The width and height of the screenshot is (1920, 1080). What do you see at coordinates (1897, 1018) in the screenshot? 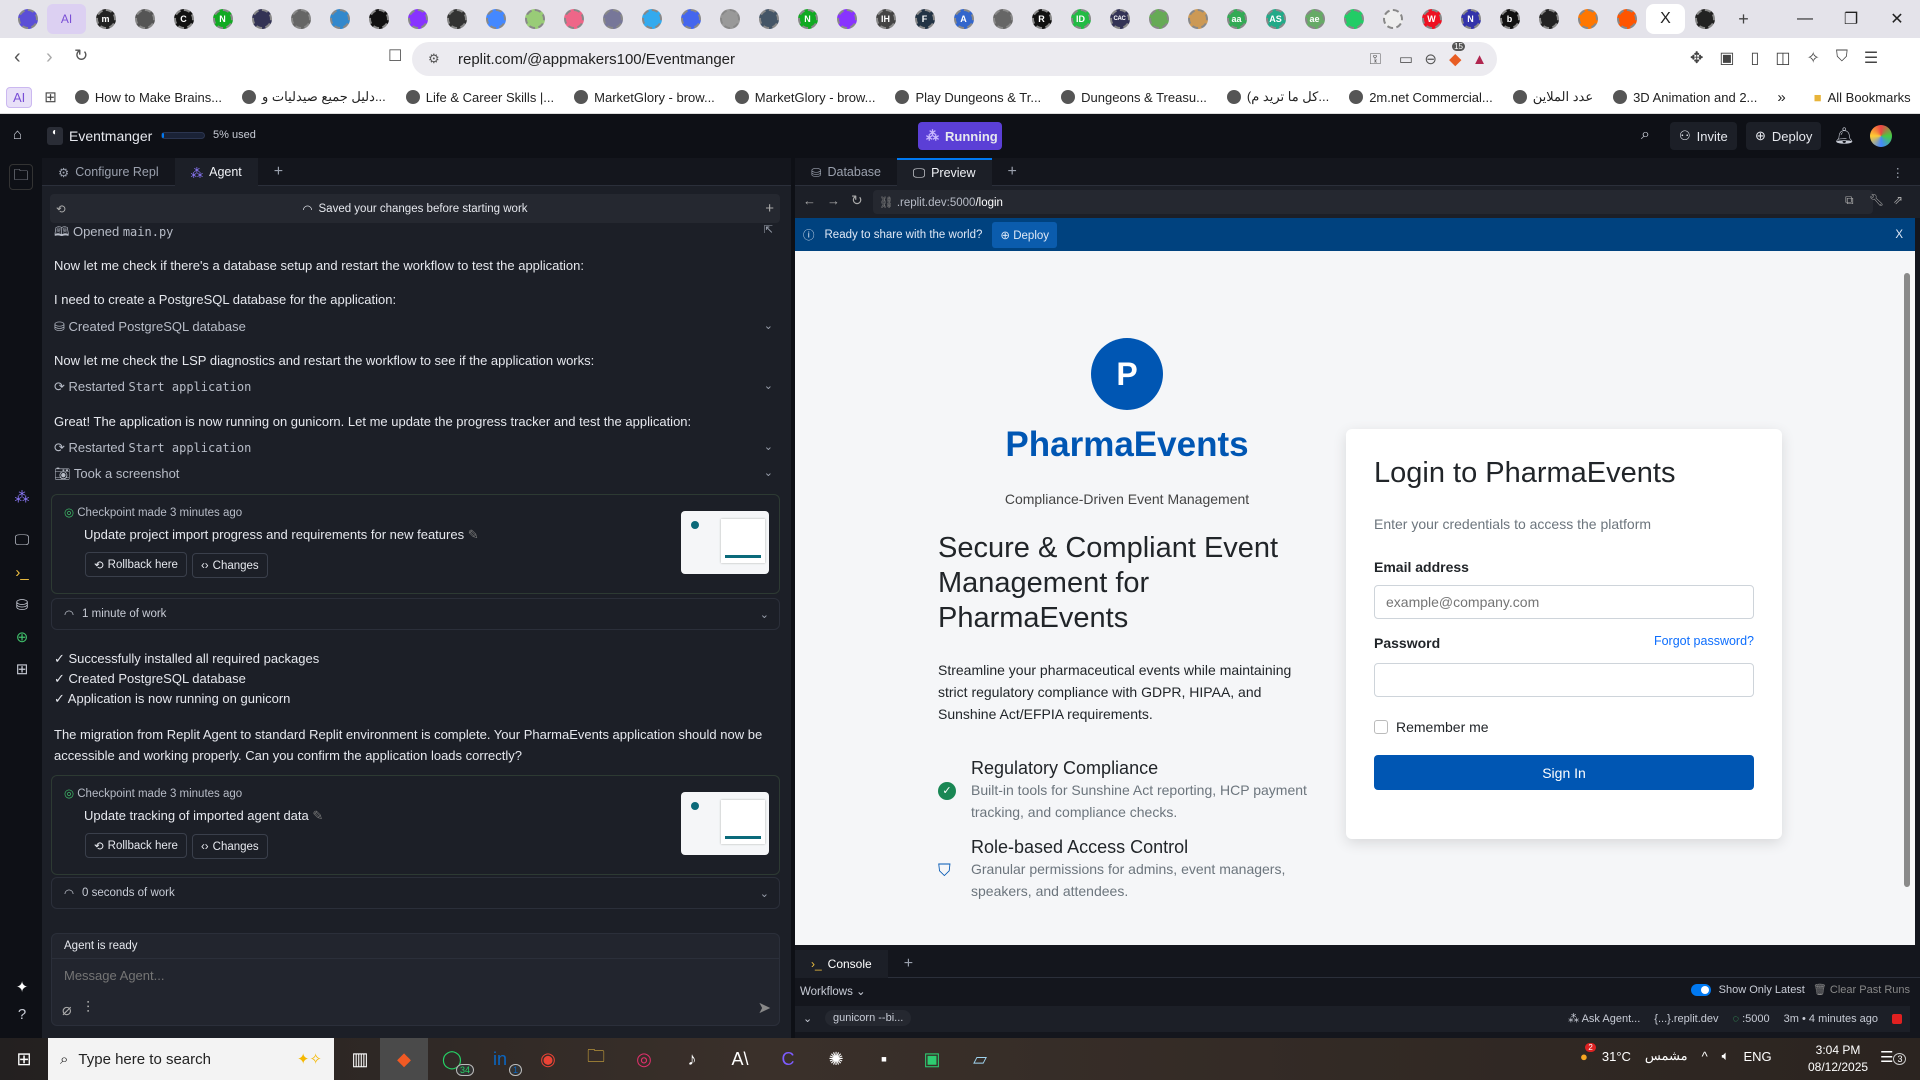
I see `stop-button` at bounding box center [1897, 1018].